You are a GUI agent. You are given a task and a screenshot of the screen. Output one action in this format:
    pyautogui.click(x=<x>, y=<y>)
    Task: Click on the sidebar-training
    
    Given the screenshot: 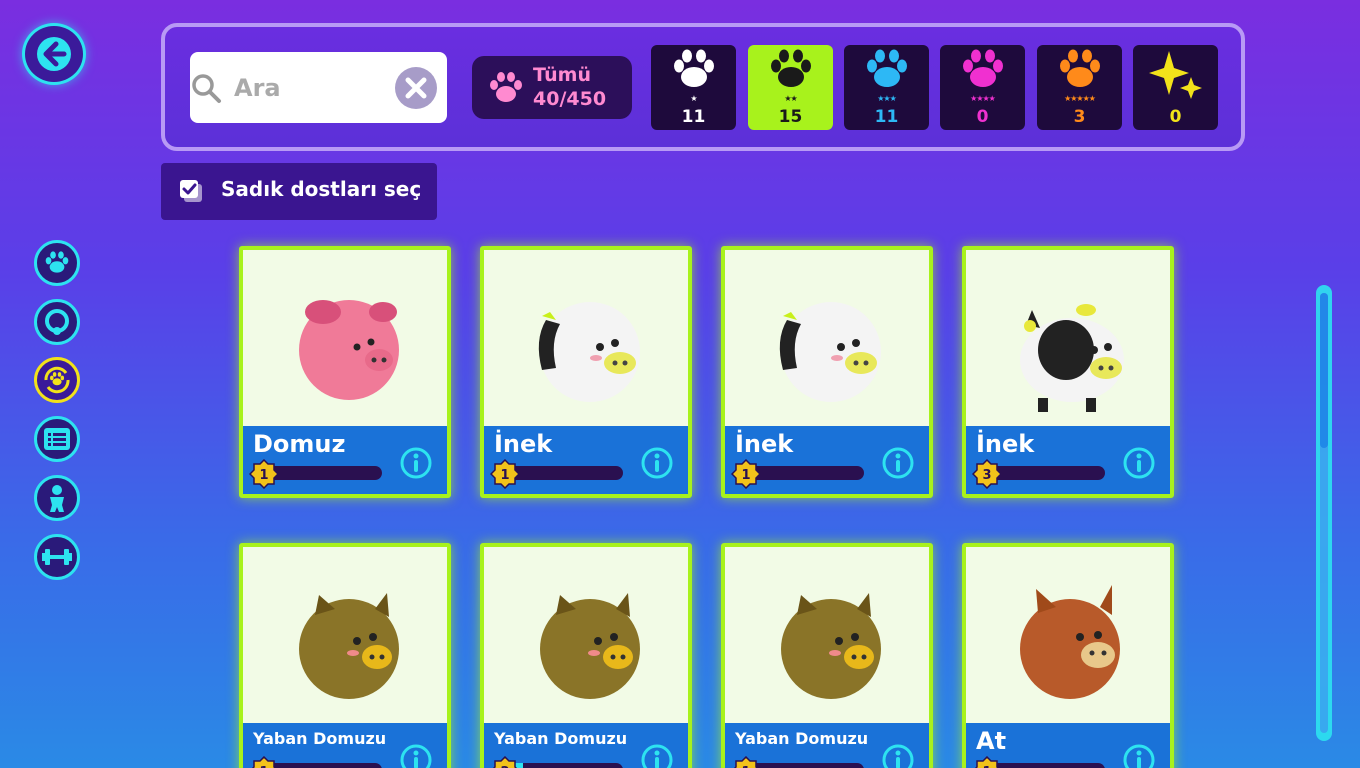 What is the action you would take?
    pyautogui.click(x=57, y=557)
    